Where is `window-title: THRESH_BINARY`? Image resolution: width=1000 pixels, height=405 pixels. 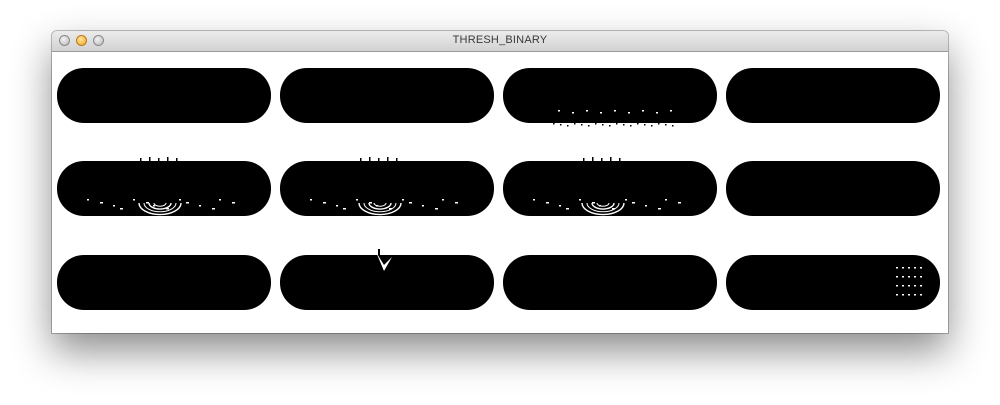 window-title: THRESH_BINARY is located at coordinates (500, 40).